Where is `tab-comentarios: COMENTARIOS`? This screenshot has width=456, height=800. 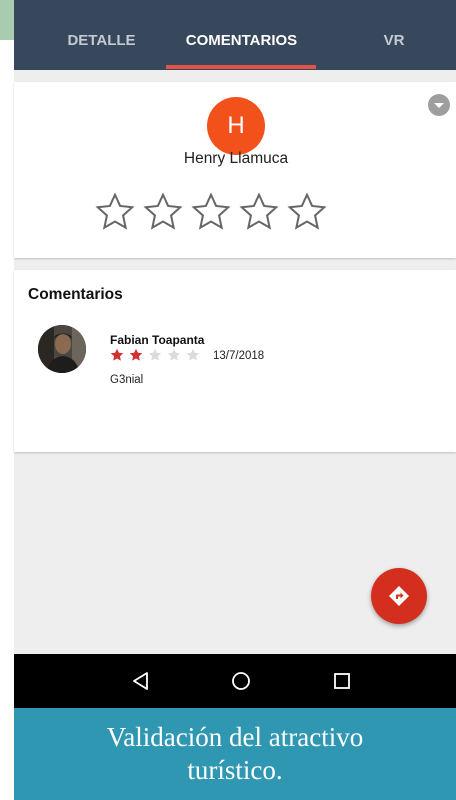 tab-comentarios: COMENTARIOS is located at coordinates (241, 35).